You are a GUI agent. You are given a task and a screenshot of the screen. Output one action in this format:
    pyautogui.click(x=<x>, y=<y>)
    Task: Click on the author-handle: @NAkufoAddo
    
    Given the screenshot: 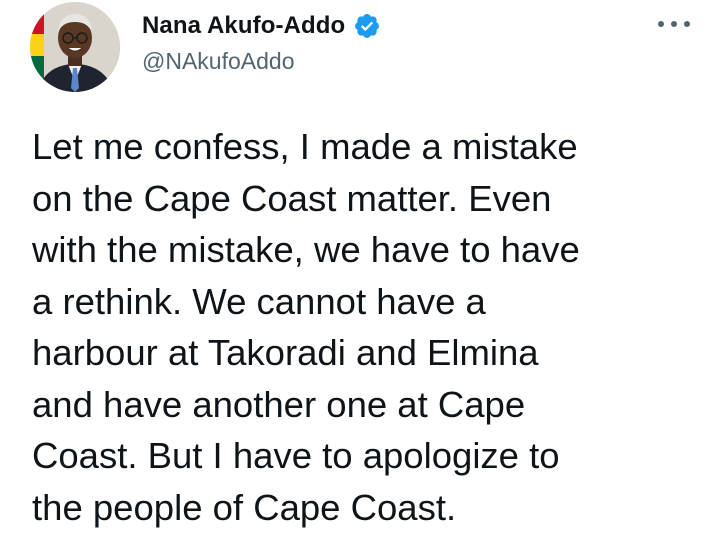 What is the action you would take?
    pyautogui.click(x=218, y=61)
    